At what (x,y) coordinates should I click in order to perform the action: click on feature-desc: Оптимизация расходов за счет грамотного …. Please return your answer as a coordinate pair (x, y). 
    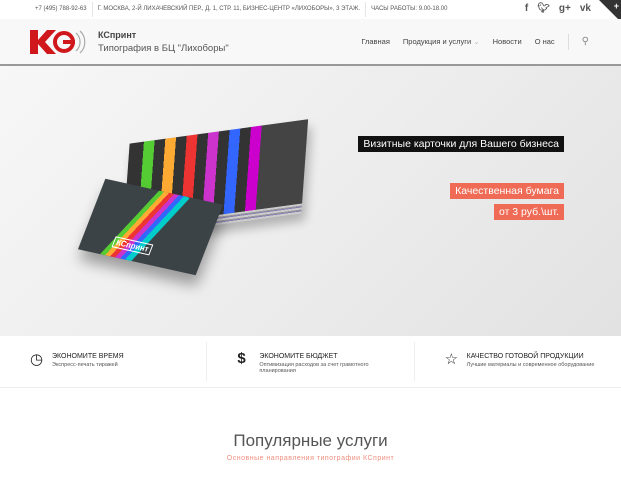
    Looking at the image, I should click on (314, 368).